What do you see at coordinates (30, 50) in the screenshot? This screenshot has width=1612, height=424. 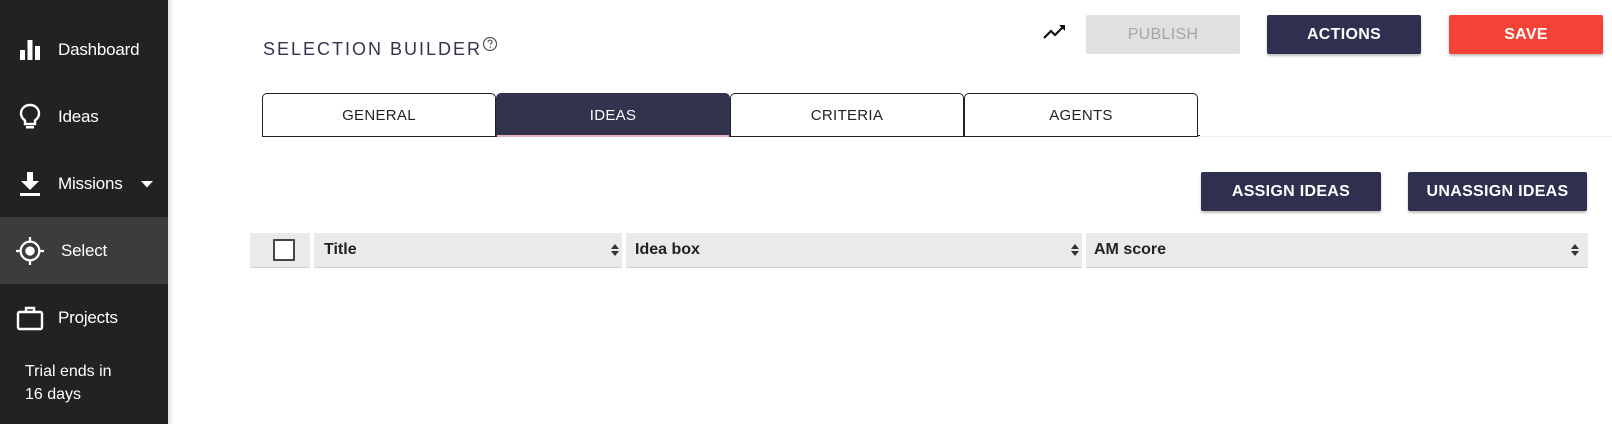 I see `bar-chart-icon` at bounding box center [30, 50].